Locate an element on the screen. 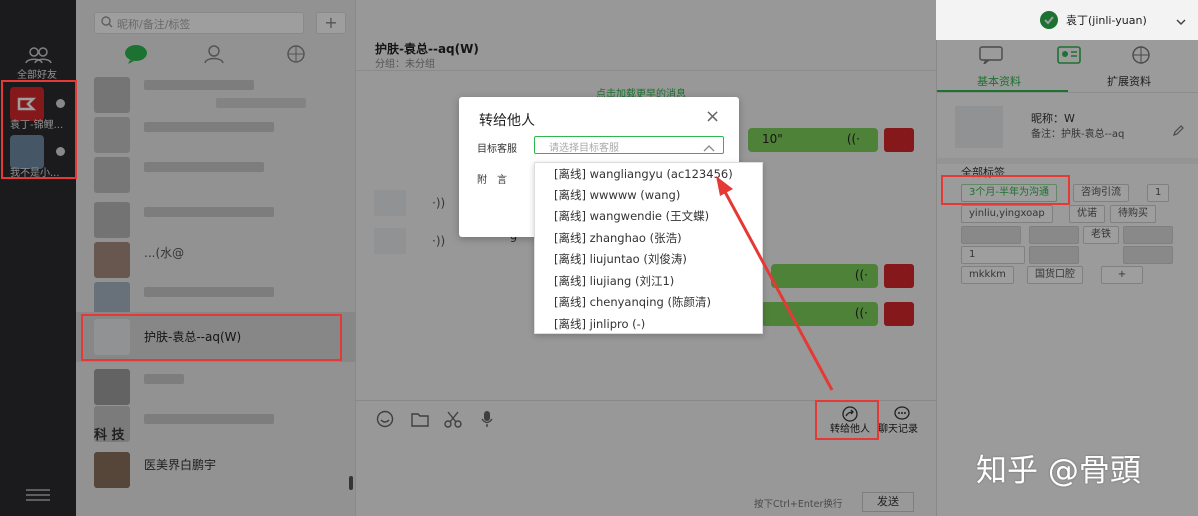 This screenshot has width=1198, height=516. watermark: 知乎 @骨頭 is located at coordinates (1058, 471).